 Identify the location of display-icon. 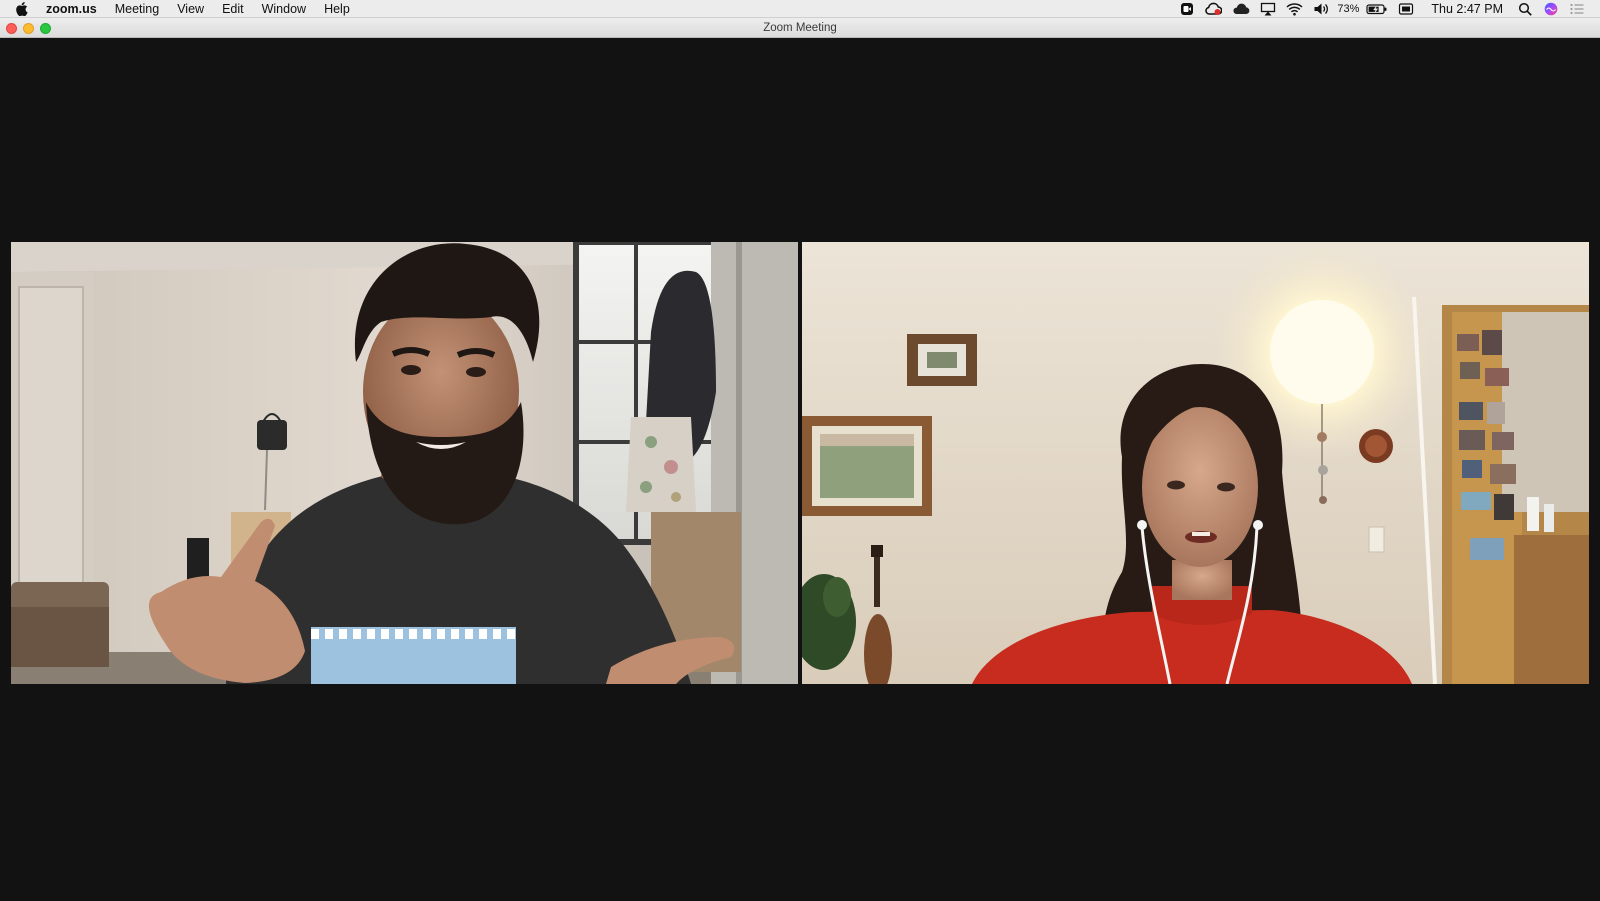
(1406, 9).